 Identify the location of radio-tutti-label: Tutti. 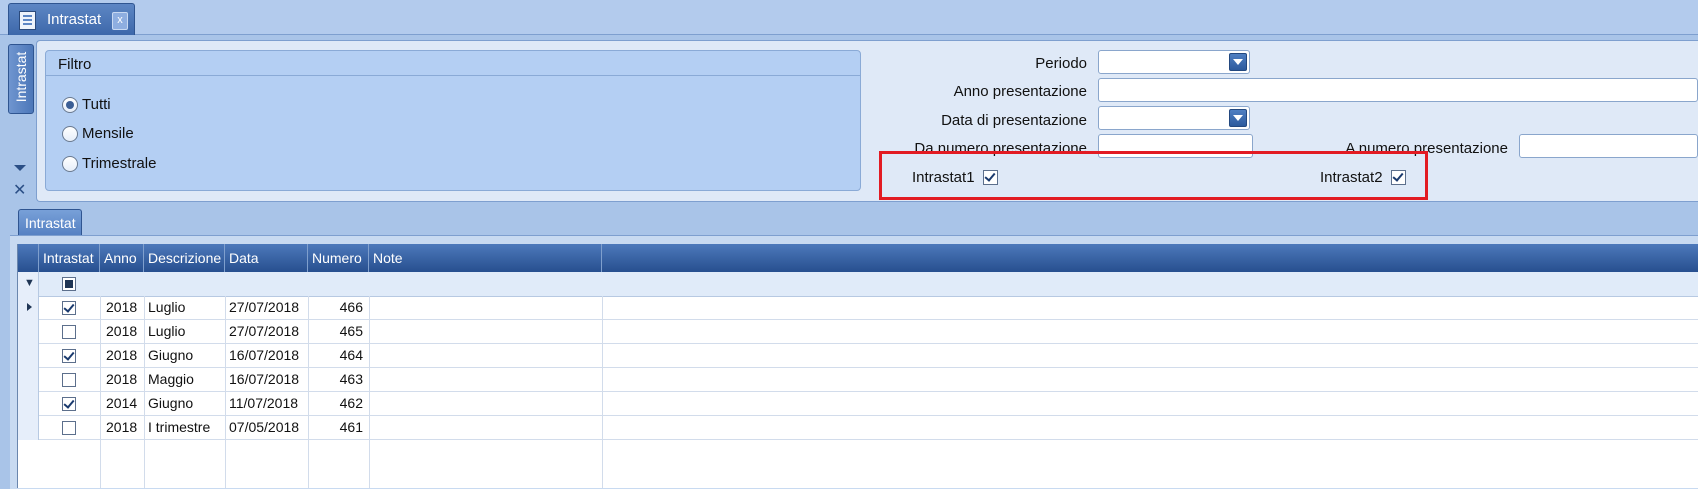
(96, 104).